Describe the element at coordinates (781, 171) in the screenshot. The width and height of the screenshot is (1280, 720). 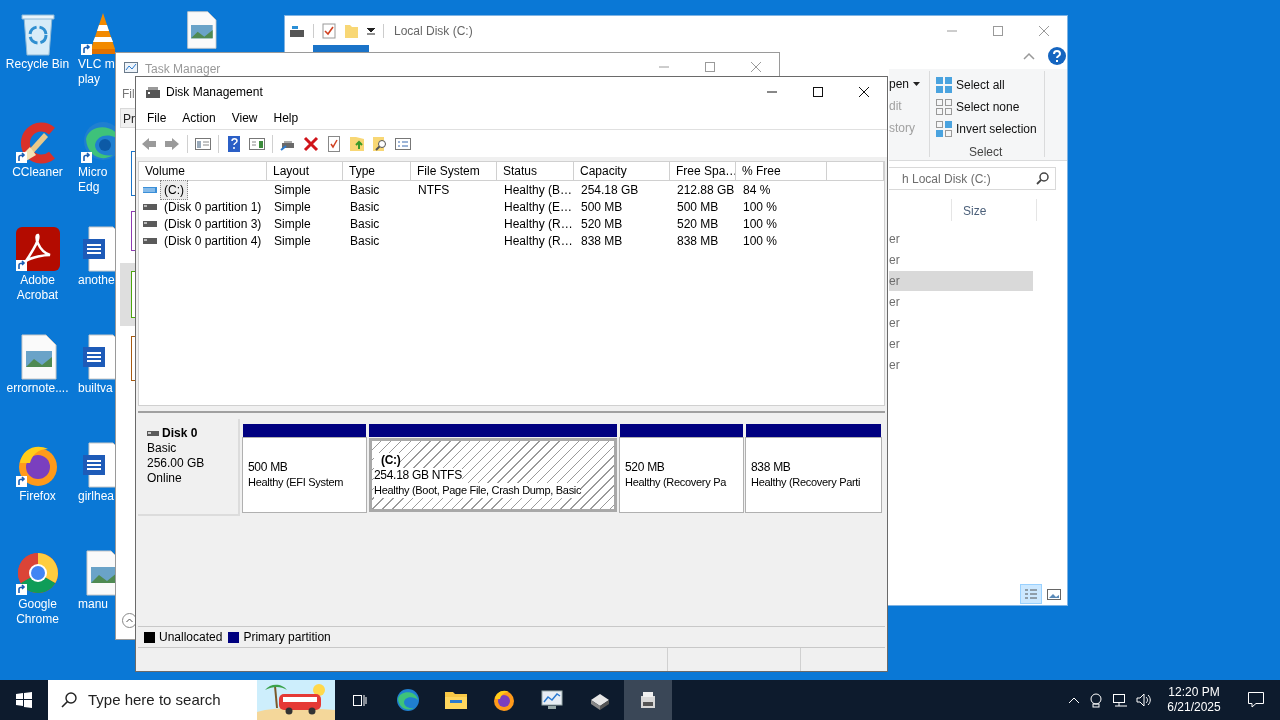
I see `column-header: % Free` at that location.